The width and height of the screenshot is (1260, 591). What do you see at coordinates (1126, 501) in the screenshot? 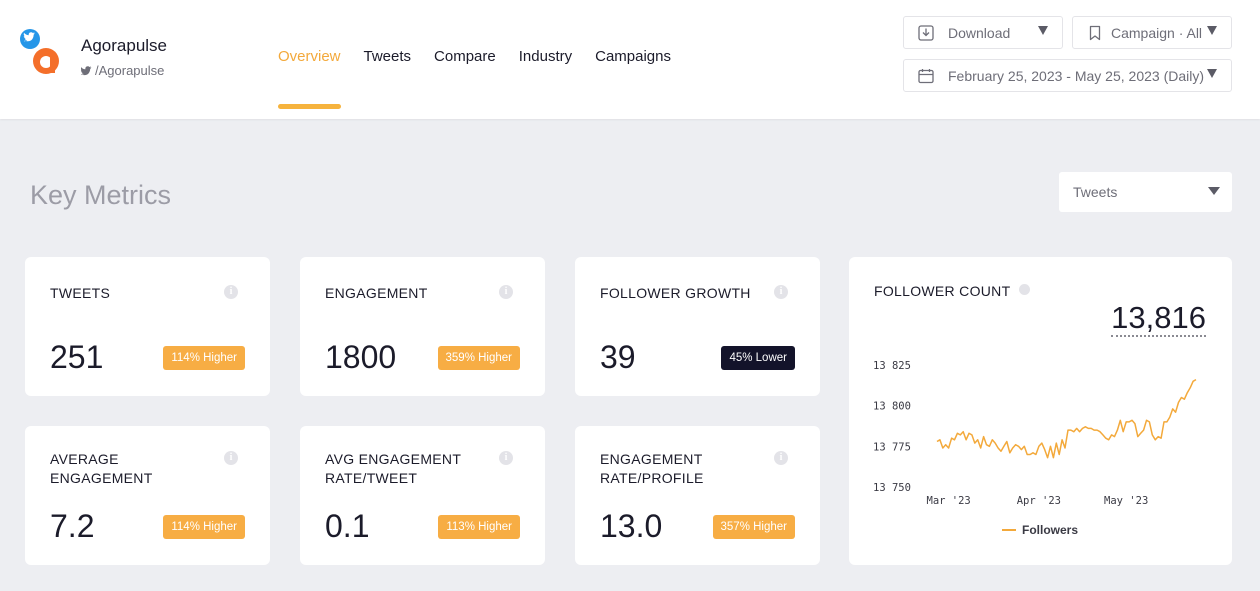
I see `x-tick-label: May '23` at bounding box center [1126, 501].